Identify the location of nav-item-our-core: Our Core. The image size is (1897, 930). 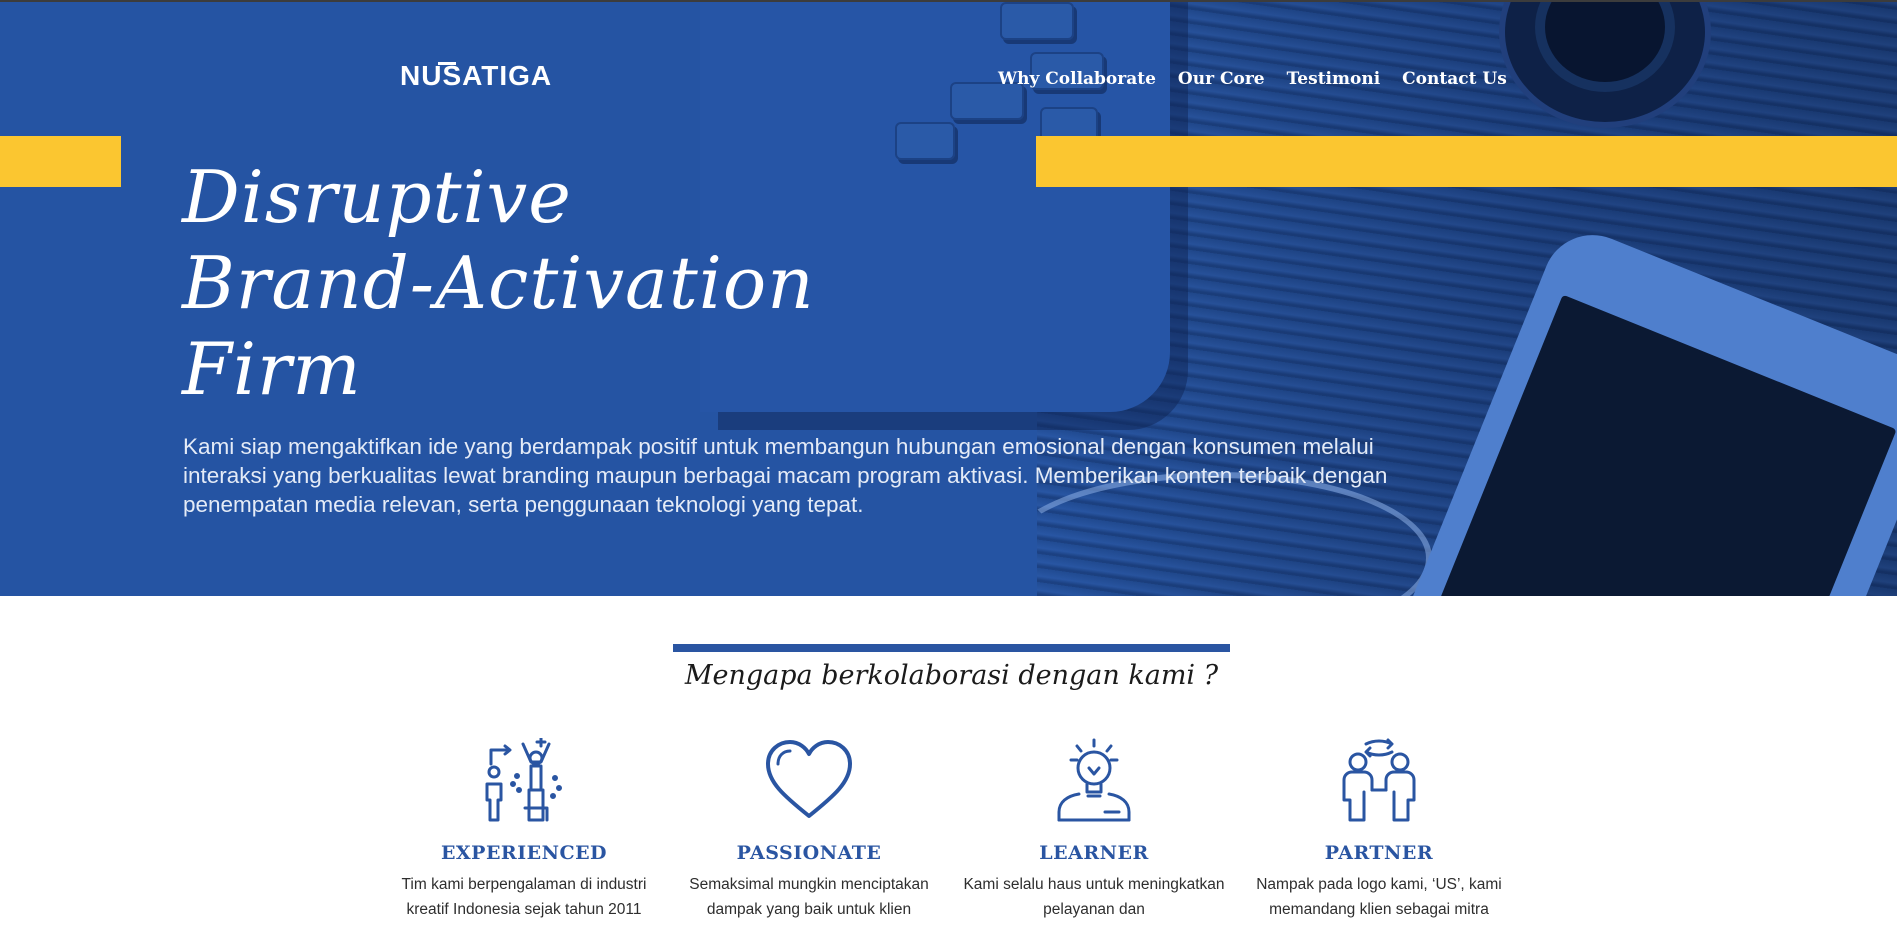
(1221, 79).